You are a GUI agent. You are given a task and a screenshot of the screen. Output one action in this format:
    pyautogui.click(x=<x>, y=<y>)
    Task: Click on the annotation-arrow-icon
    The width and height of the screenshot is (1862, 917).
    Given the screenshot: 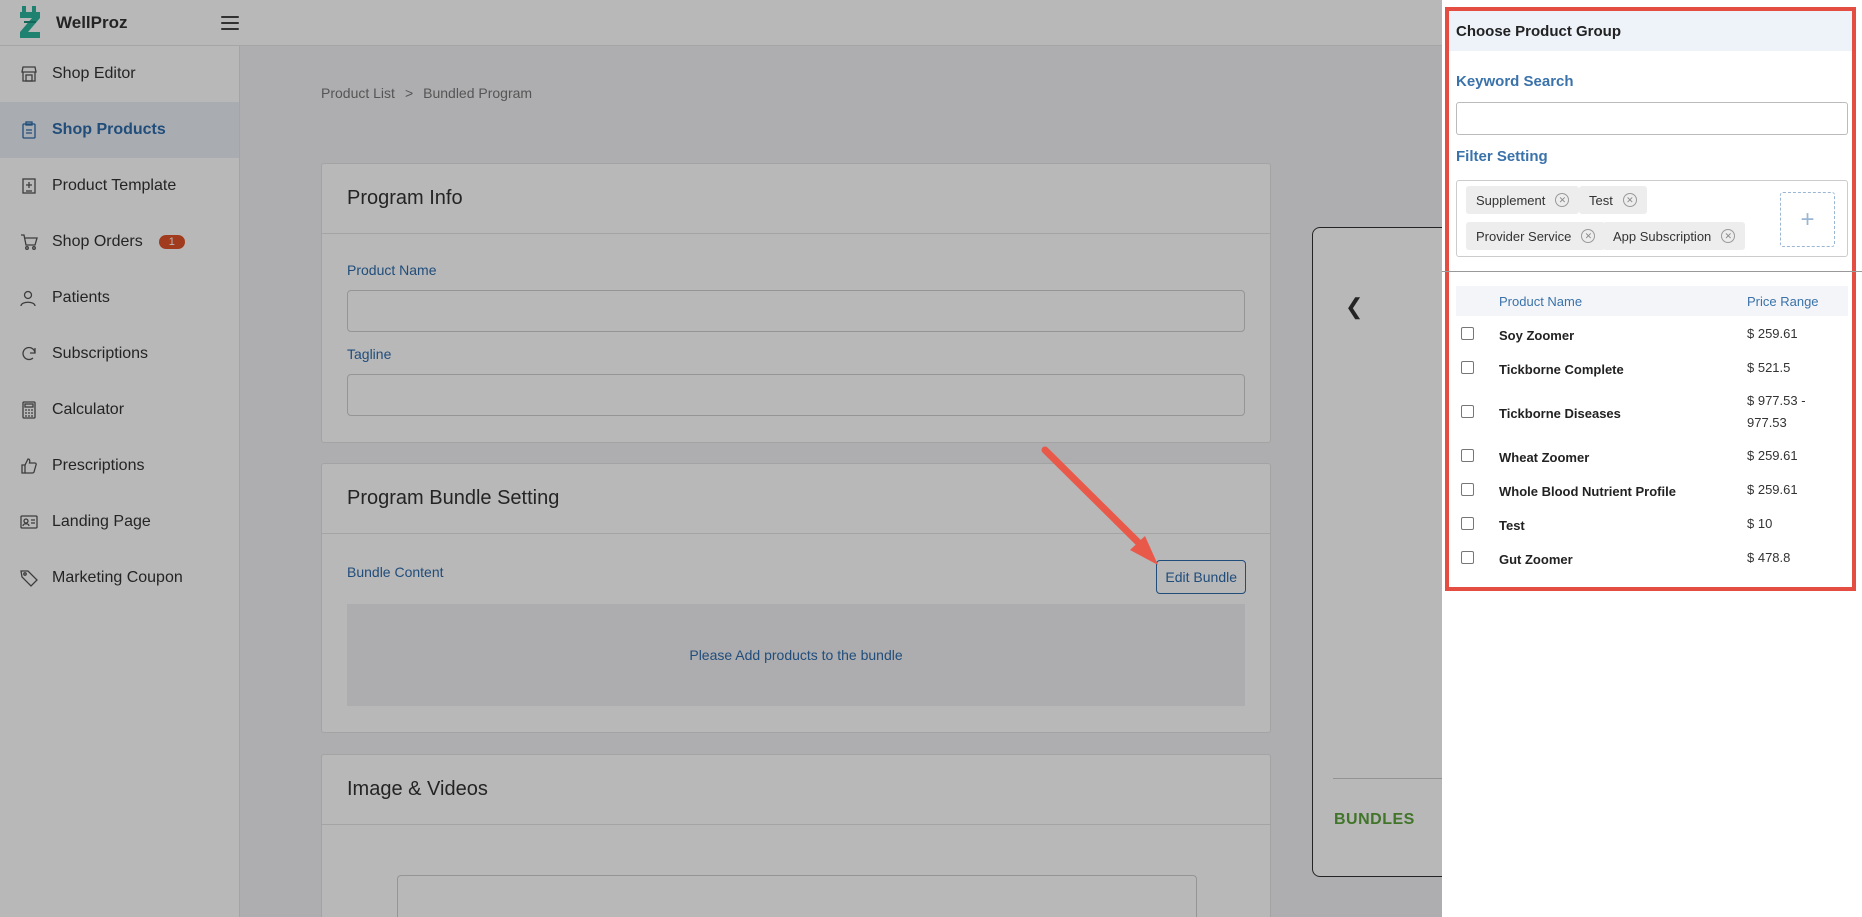 What is the action you would take?
    pyautogui.click(x=1099, y=505)
    